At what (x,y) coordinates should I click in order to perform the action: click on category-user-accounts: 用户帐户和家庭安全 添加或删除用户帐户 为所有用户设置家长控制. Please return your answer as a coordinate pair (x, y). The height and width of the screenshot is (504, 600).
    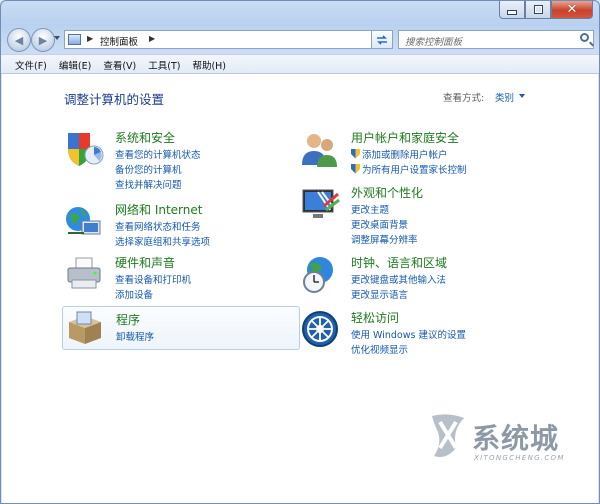
    Looking at the image, I should click on (445, 152).